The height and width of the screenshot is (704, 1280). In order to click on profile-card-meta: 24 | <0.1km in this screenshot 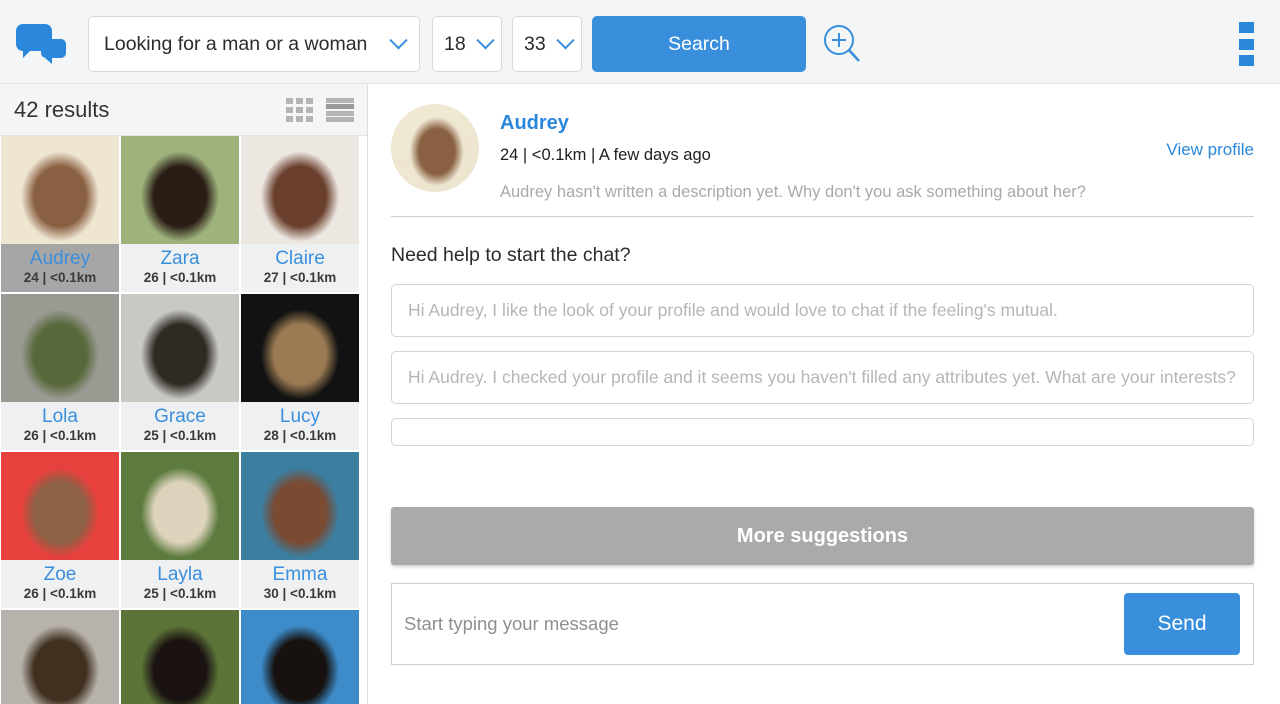, I will do `click(60, 277)`.